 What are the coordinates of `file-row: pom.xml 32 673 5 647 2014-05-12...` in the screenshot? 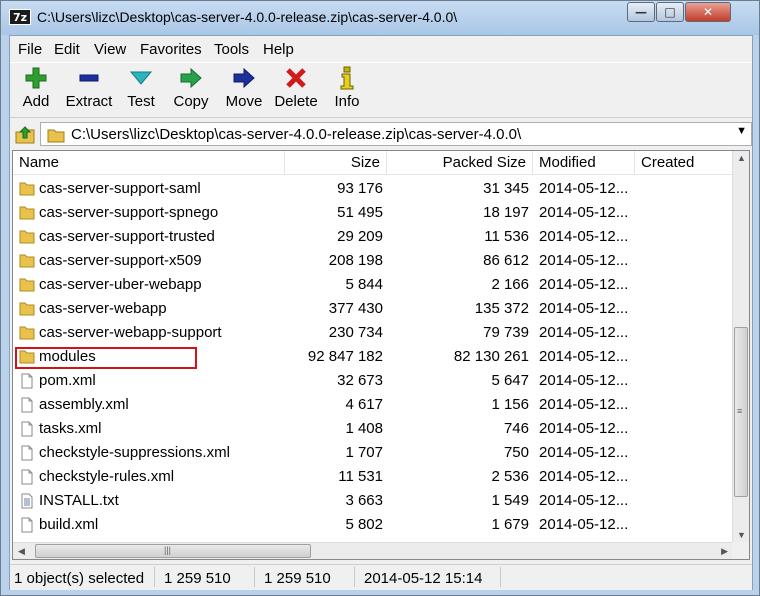 It's located at (373, 381).